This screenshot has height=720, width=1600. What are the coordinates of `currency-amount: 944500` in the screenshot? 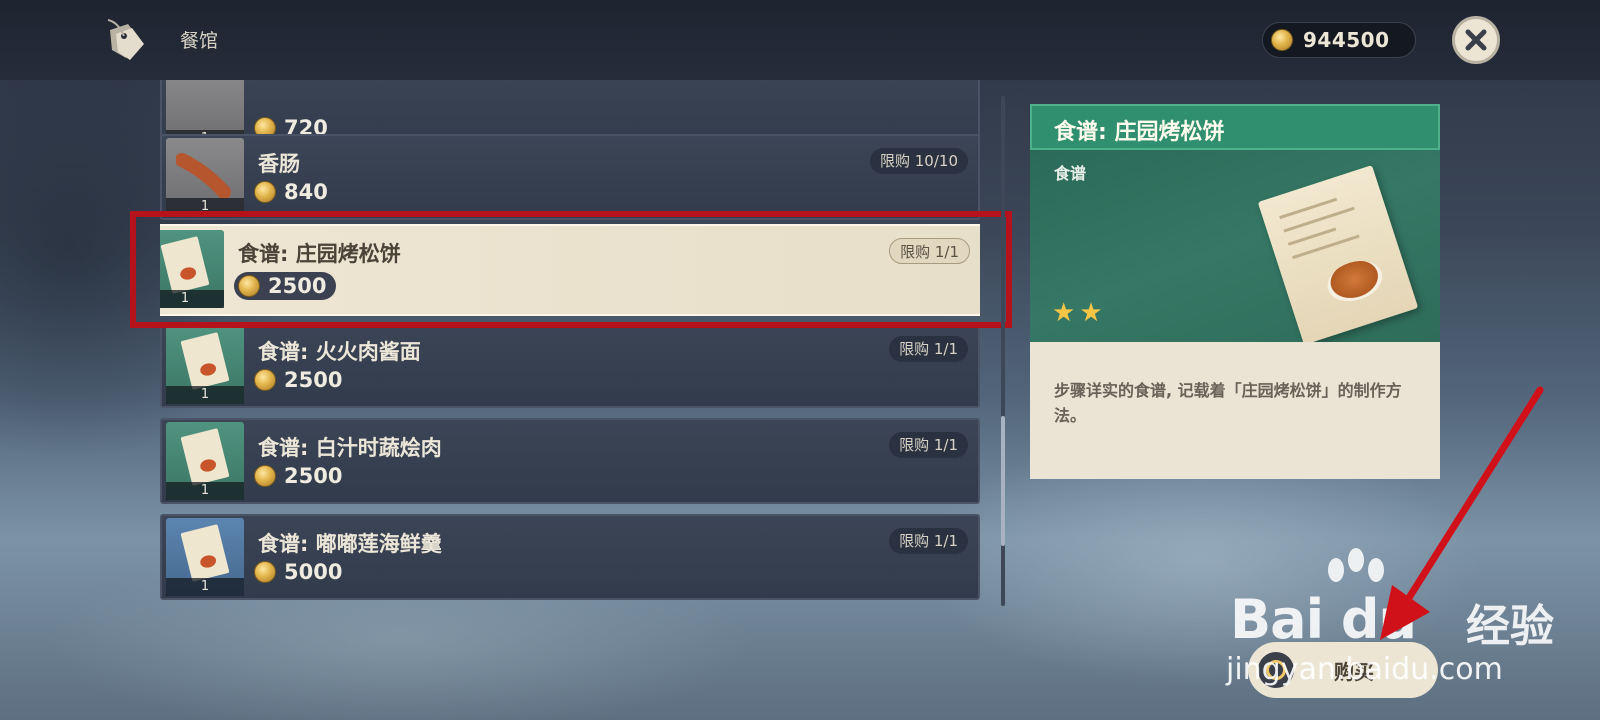 It's located at (1346, 40).